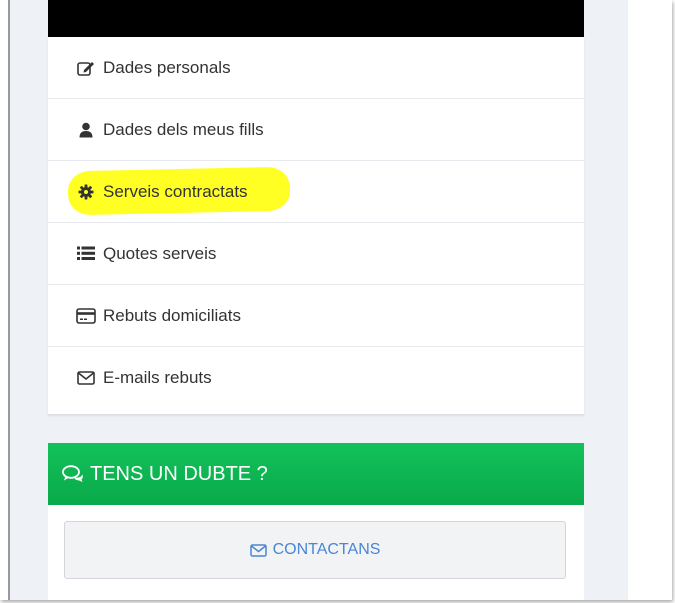 The image size is (675, 603). What do you see at coordinates (179, 473) in the screenshot?
I see `help-title: TENS UN DUBTE ?` at bounding box center [179, 473].